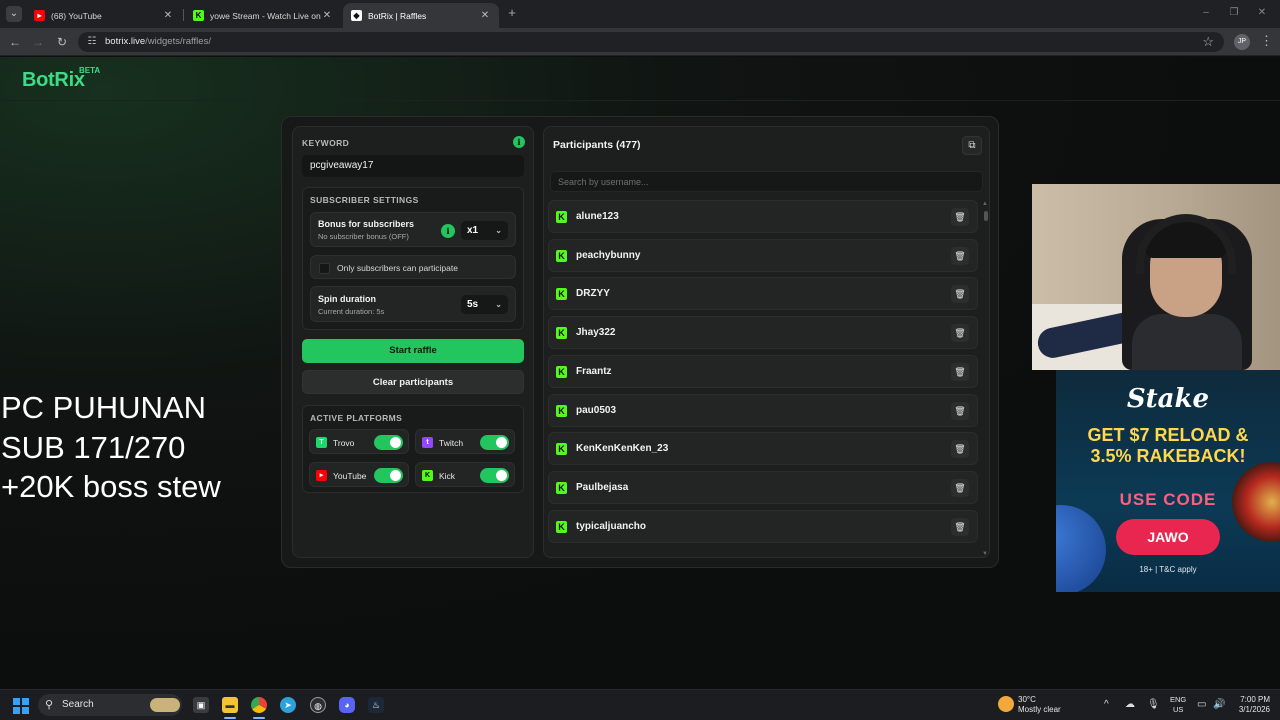 The height and width of the screenshot is (720, 1280). What do you see at coordinates (318, 705) in the screenshot?
I see `obs-icon: ◍` at bounding box center [318, 705].